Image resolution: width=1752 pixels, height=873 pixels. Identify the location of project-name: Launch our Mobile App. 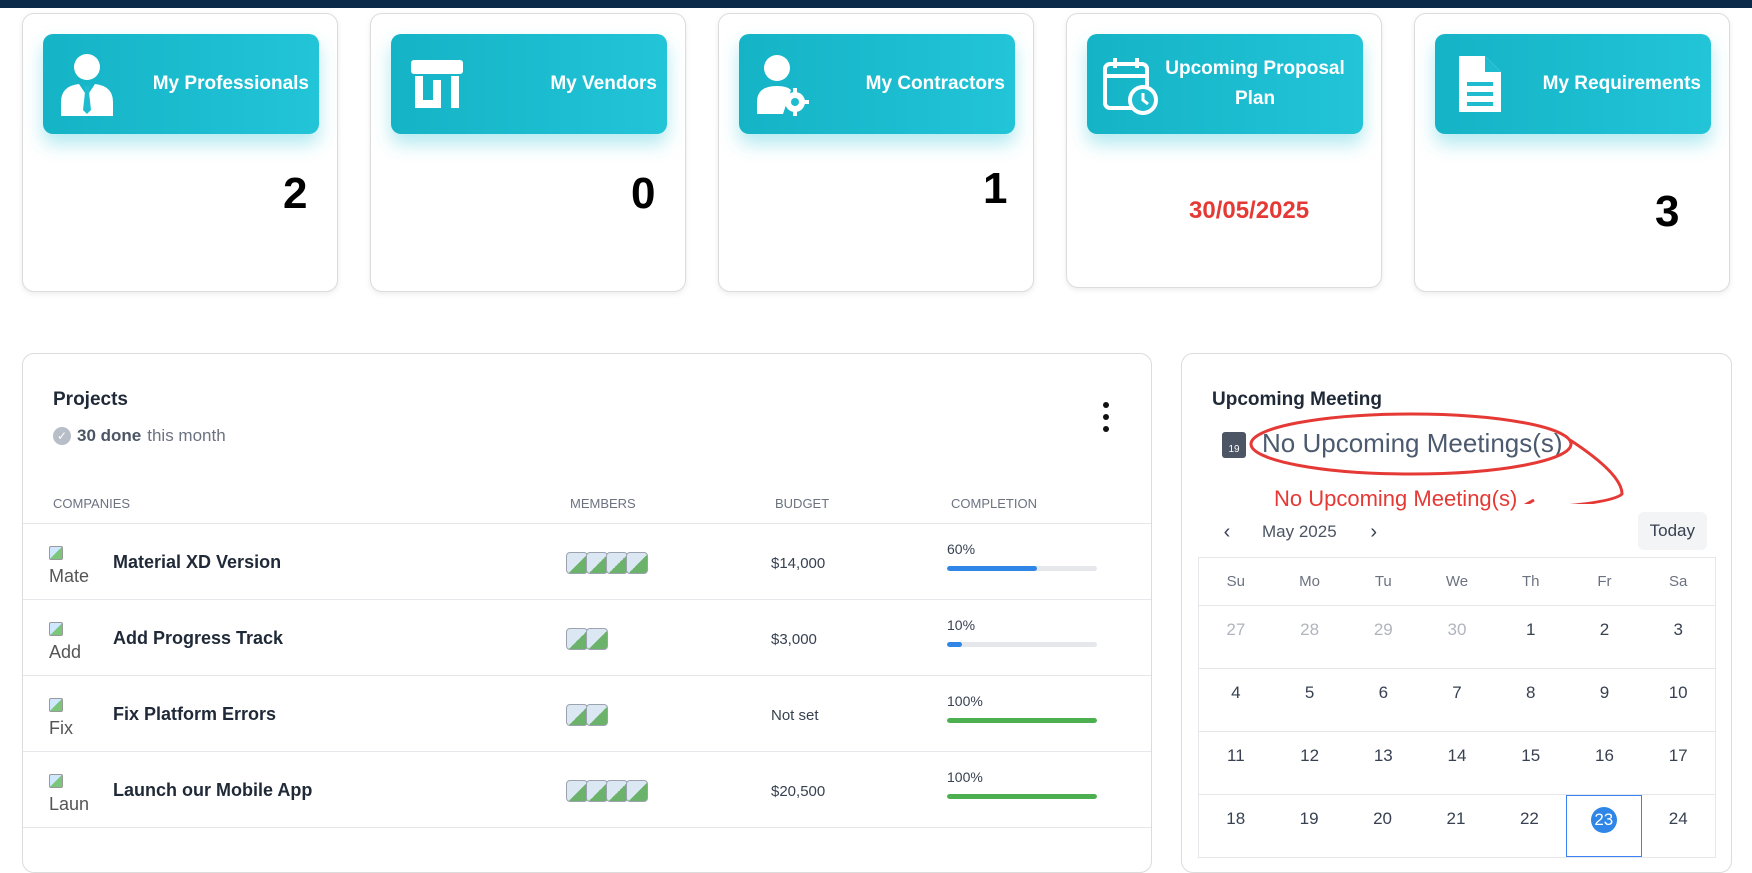
(212, 790).